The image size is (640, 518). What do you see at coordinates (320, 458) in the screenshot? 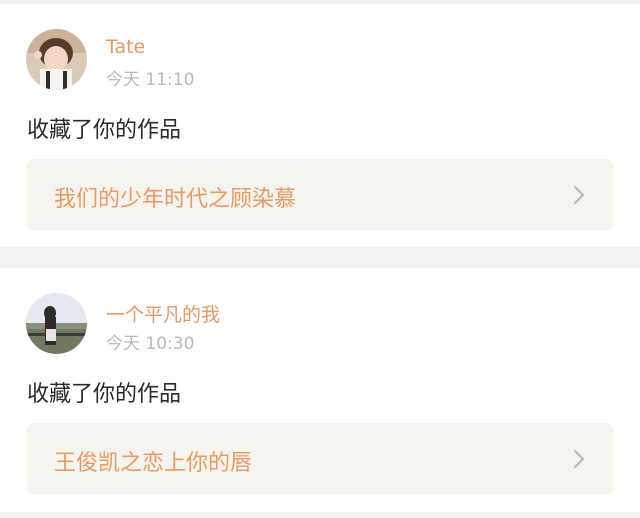
I see `work-link: 王俊凯之恋上你的唇` at bounding box center [320, 458].